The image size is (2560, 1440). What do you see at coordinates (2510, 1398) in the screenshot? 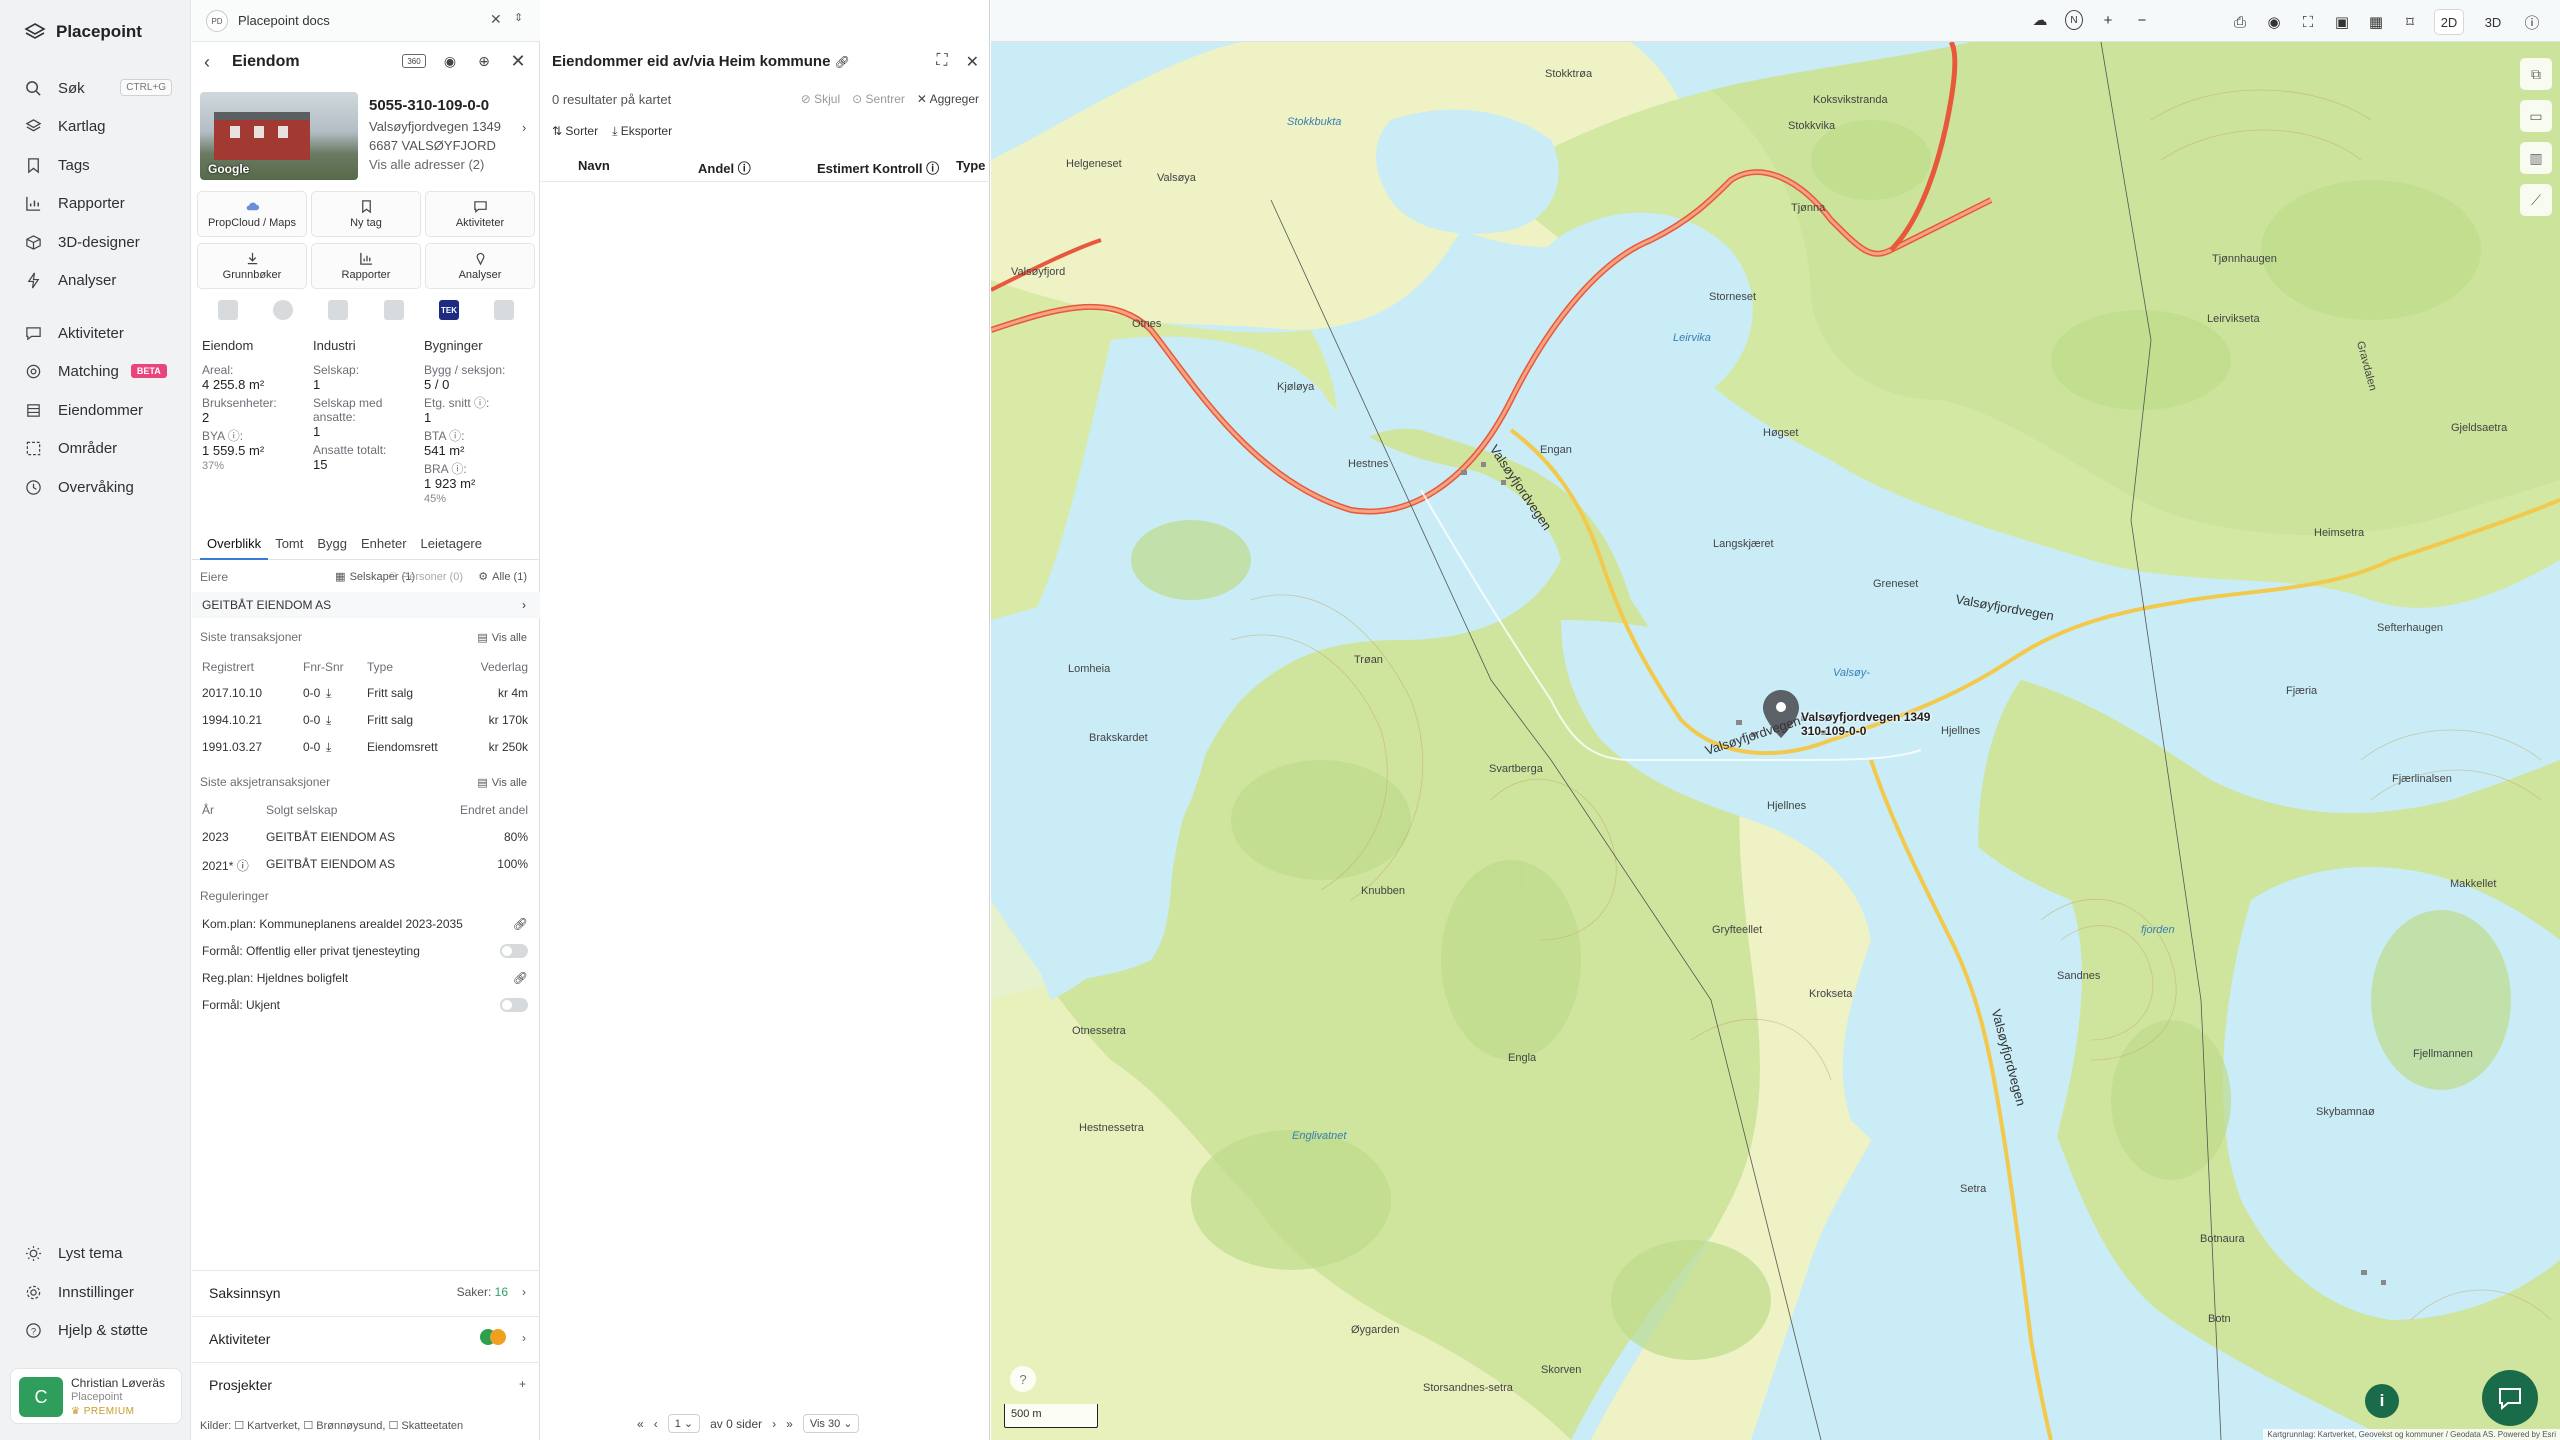
I see `chat-support-button` at bounding box center [2510, 1398].